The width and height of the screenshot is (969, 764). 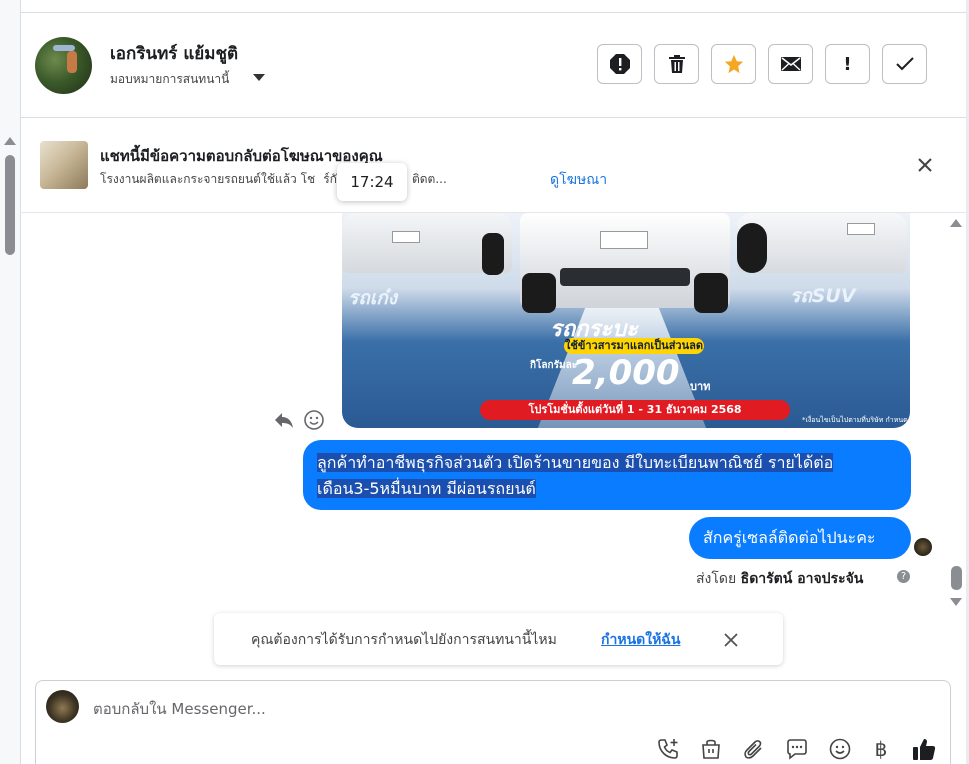 I want to click on star-button, so click(x=733, y=64).